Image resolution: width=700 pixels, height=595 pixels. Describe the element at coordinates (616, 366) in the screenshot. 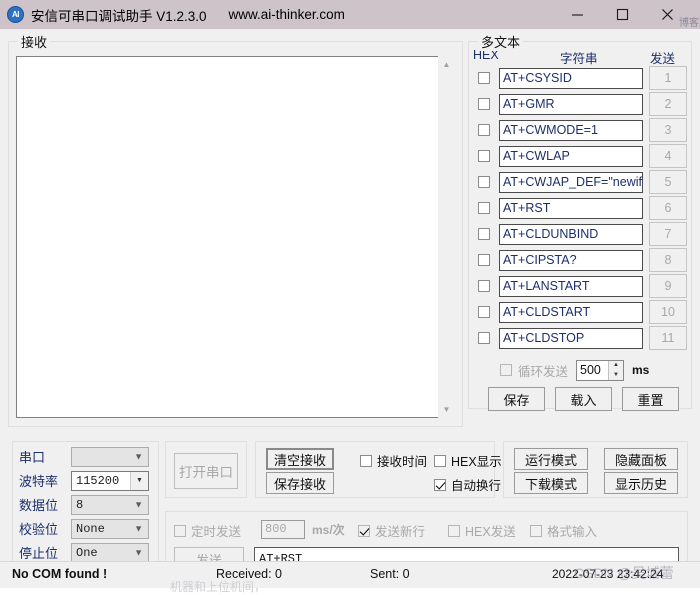

I see `stepper-up-icon: ▲` at that location.